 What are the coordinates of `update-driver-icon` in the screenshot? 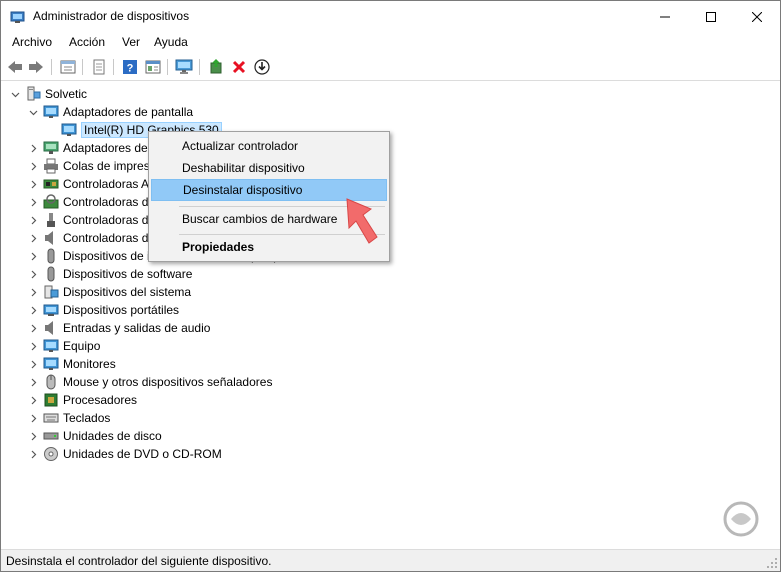 It's located at (216, 67).